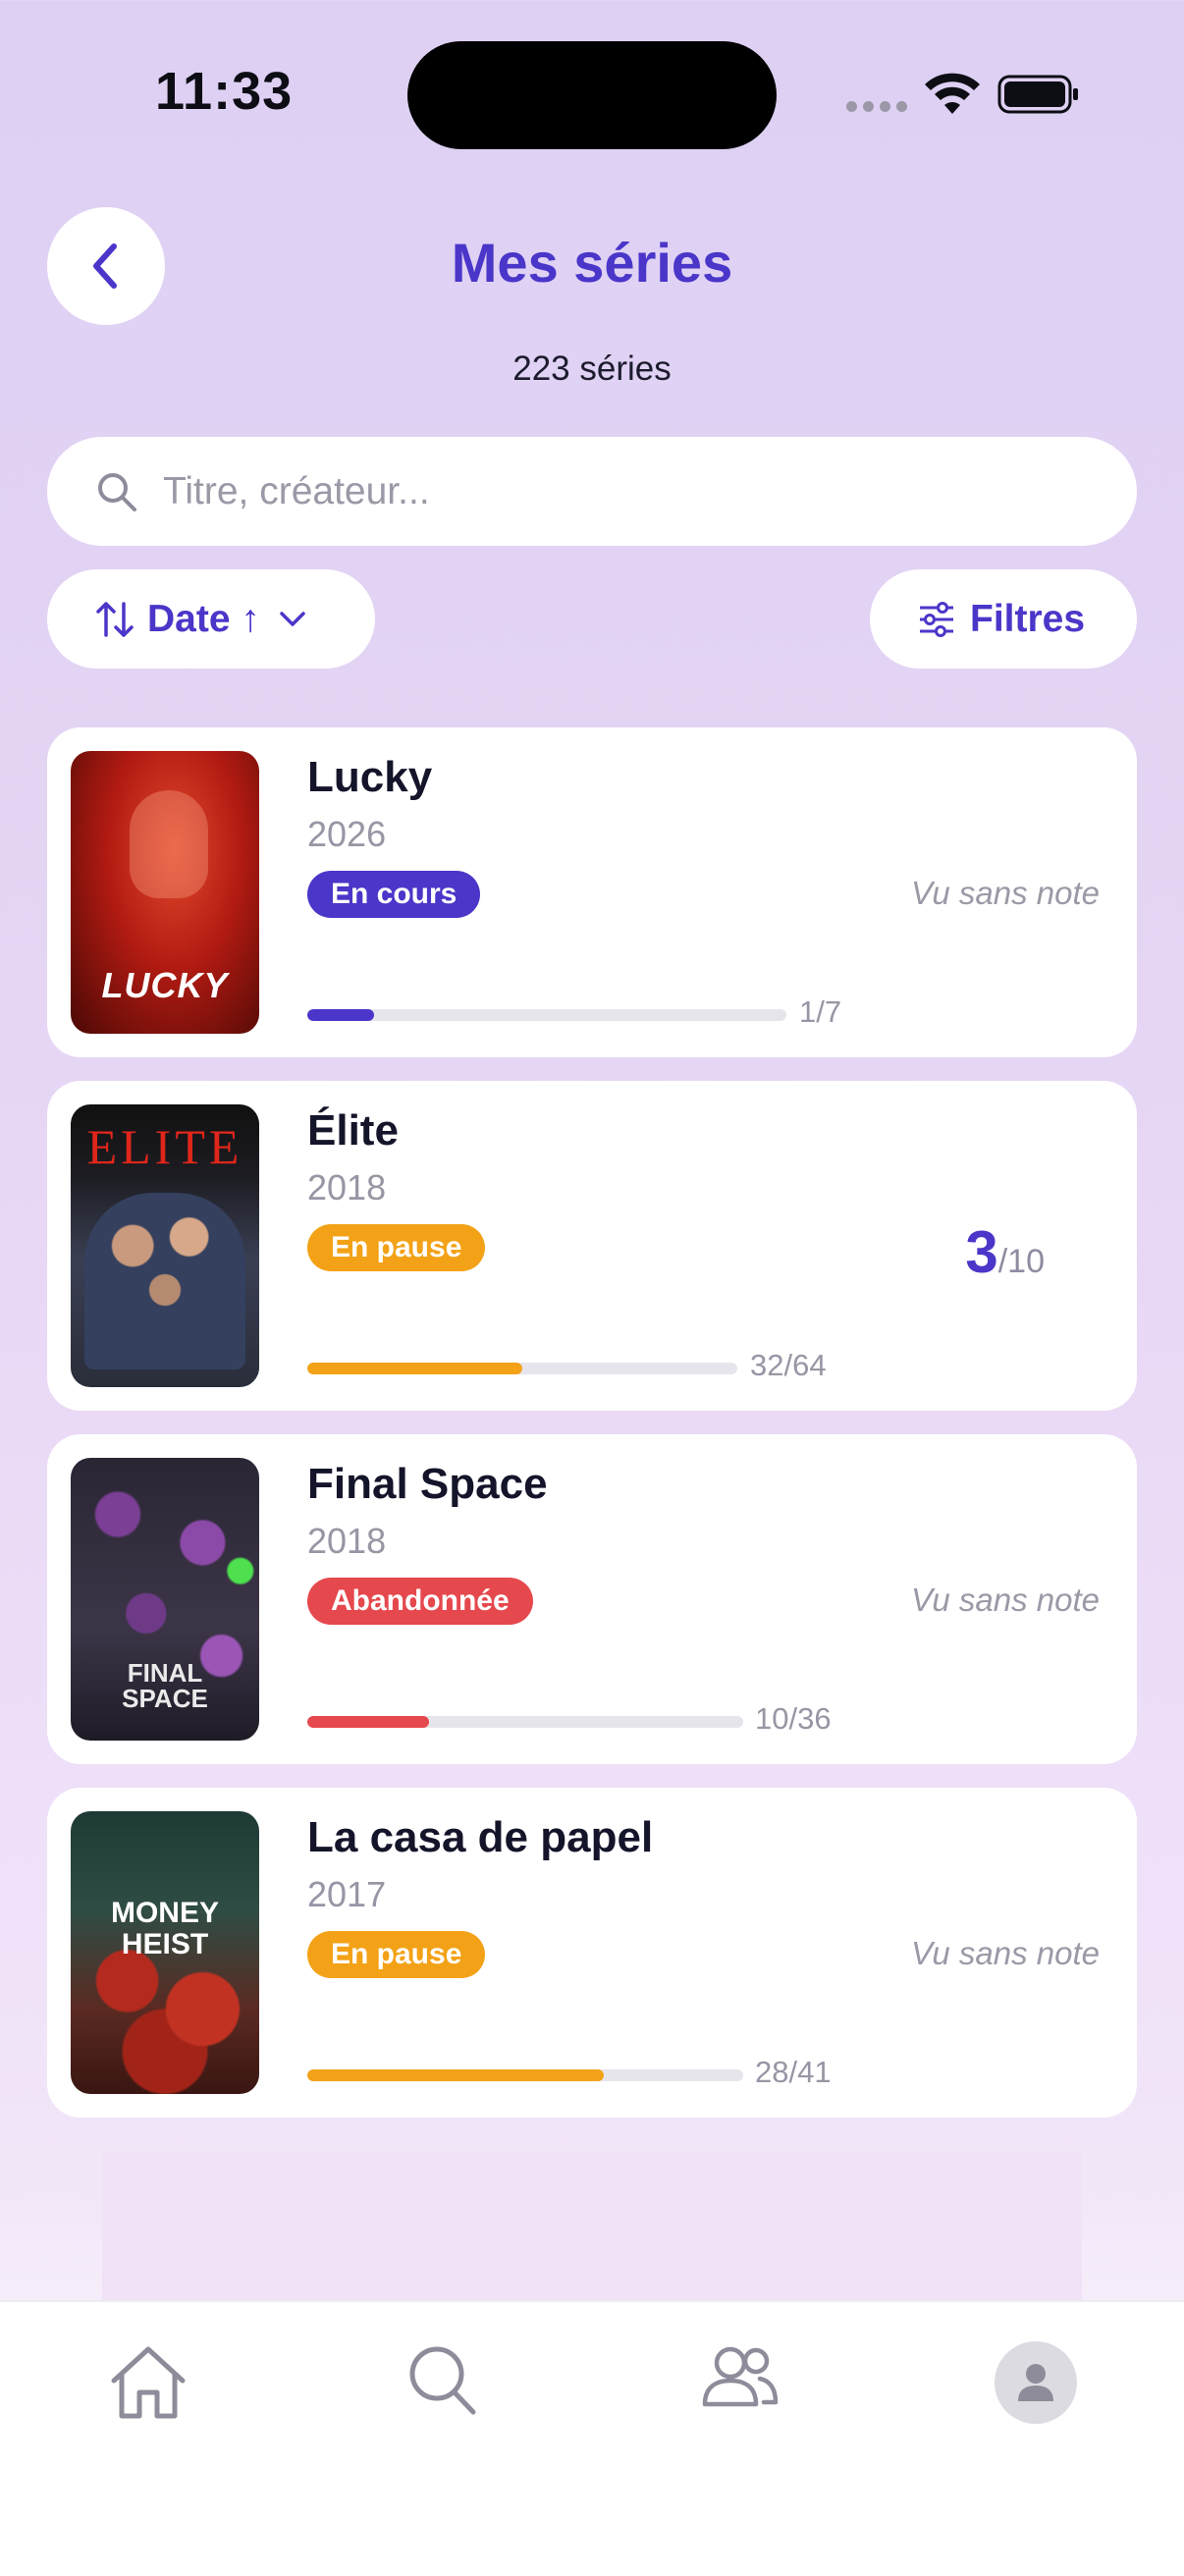 This screenshot has height=2576, width=1184. What do you see at coordinates (794, 1718) in the screenshot?
I see `progress-text: 10/36` at bounding box center [794, 1718].